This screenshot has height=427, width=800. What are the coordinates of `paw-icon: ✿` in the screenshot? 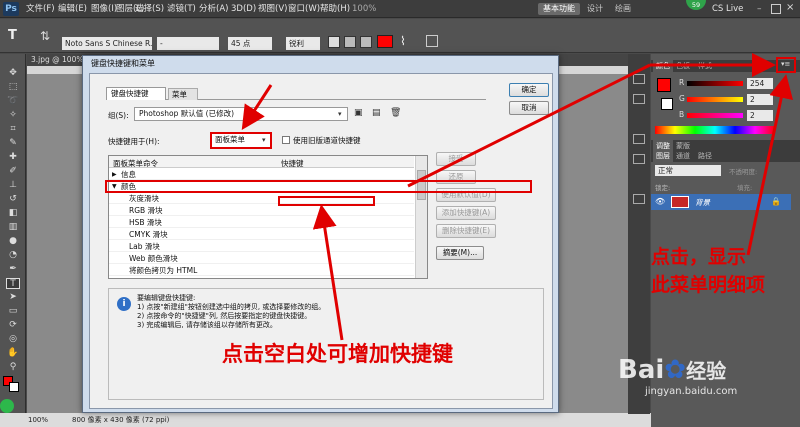 It's located at (675, 370).